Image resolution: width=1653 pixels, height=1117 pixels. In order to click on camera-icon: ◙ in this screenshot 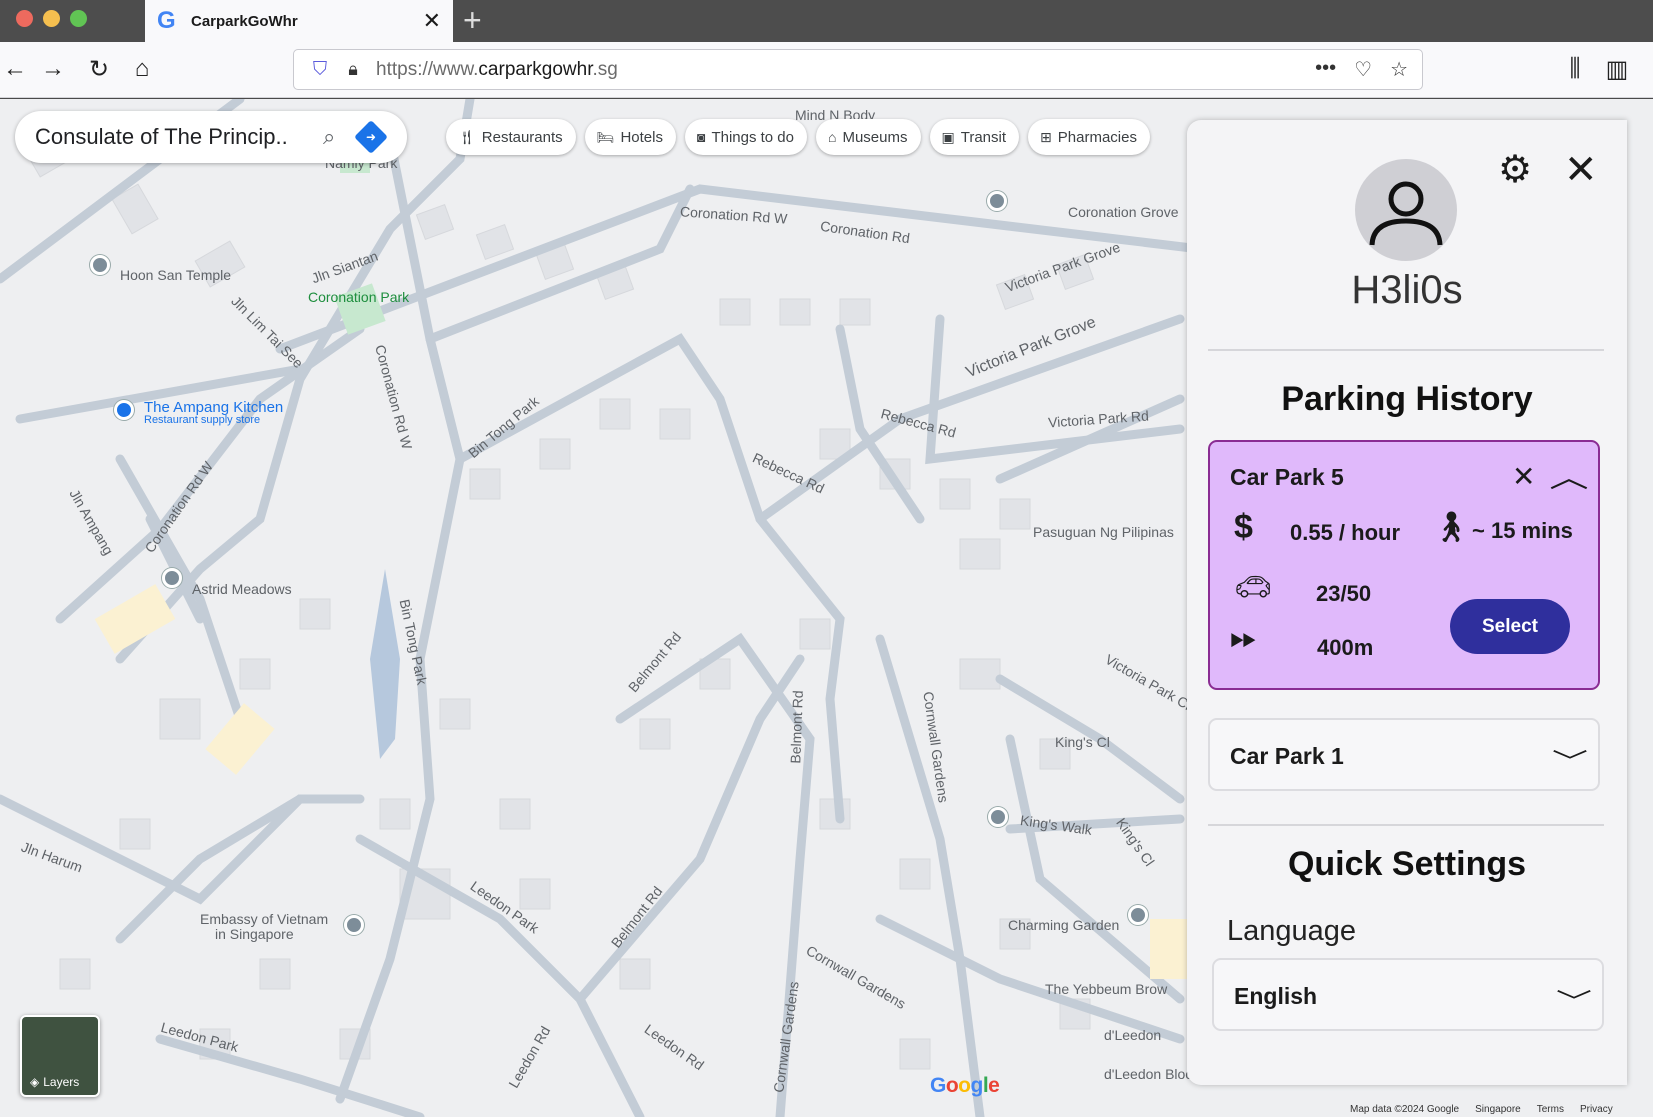, I will do `click(701, 137)`.